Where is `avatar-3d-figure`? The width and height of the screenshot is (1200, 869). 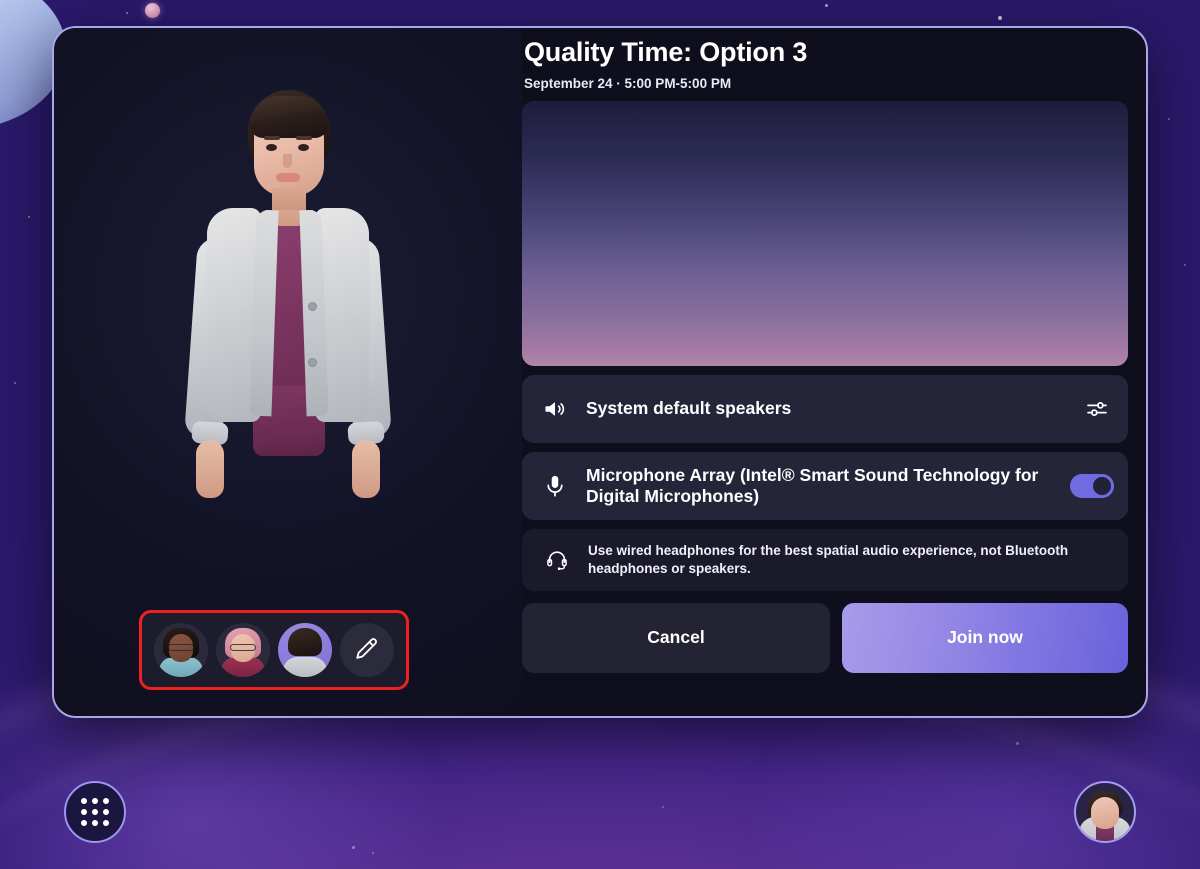
avatar-3d-figure is located at coordinates (288, 360).